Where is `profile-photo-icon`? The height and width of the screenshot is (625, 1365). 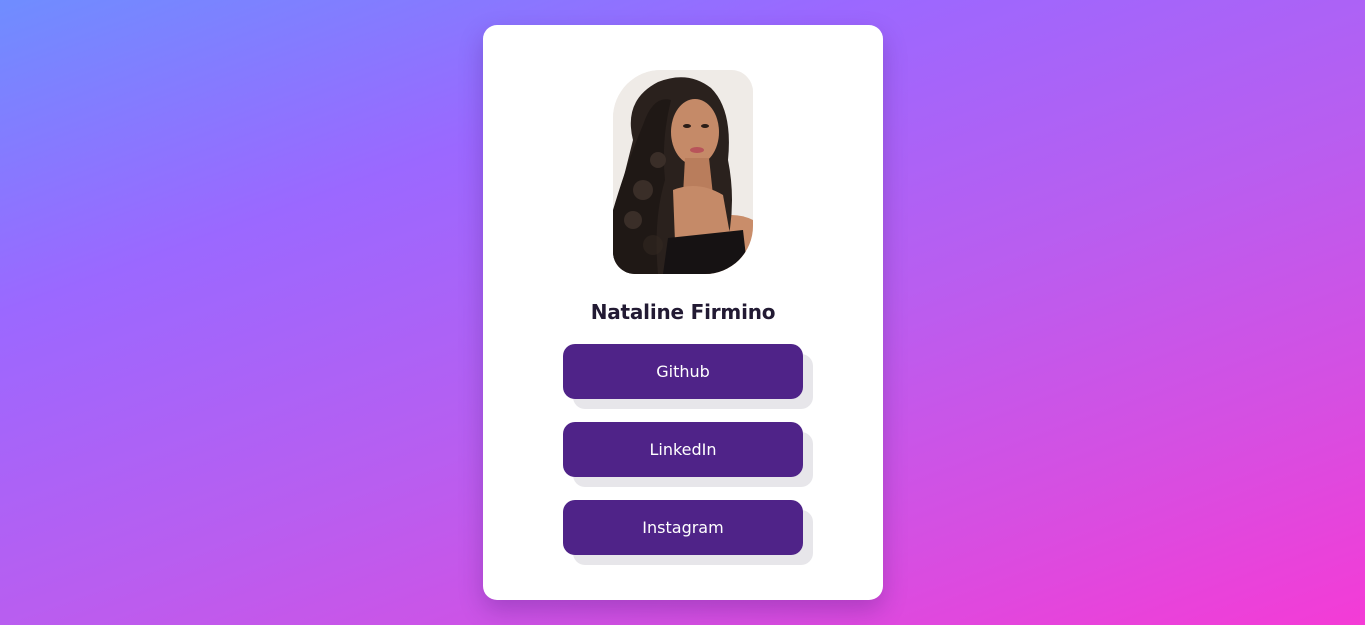 profile-photo-icon is located at coordinates (683, 172).